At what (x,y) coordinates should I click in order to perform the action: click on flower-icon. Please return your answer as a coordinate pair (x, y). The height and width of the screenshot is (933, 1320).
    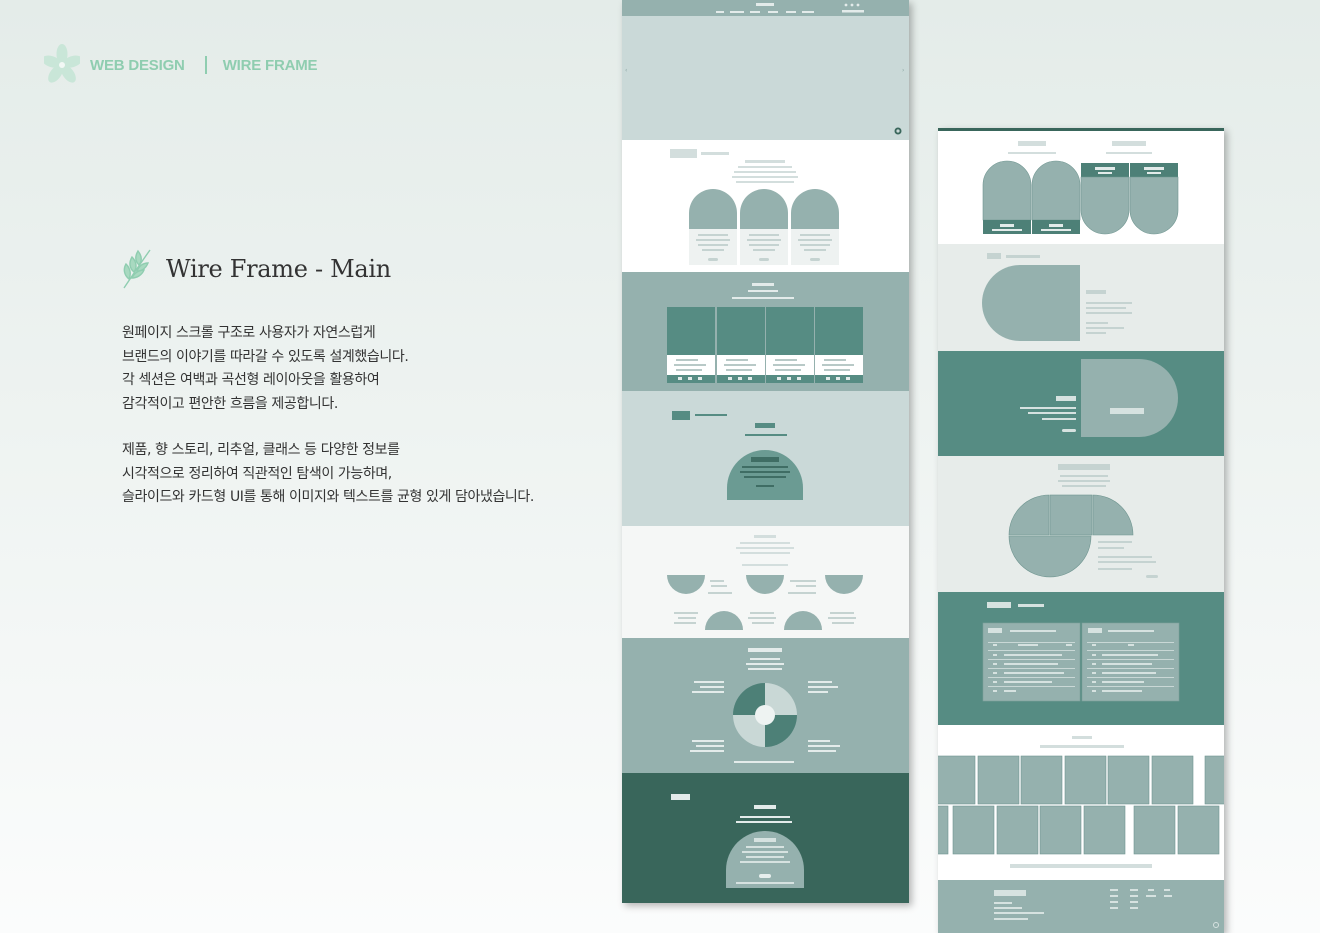
    Looking at the image, I should click on (62, 65).